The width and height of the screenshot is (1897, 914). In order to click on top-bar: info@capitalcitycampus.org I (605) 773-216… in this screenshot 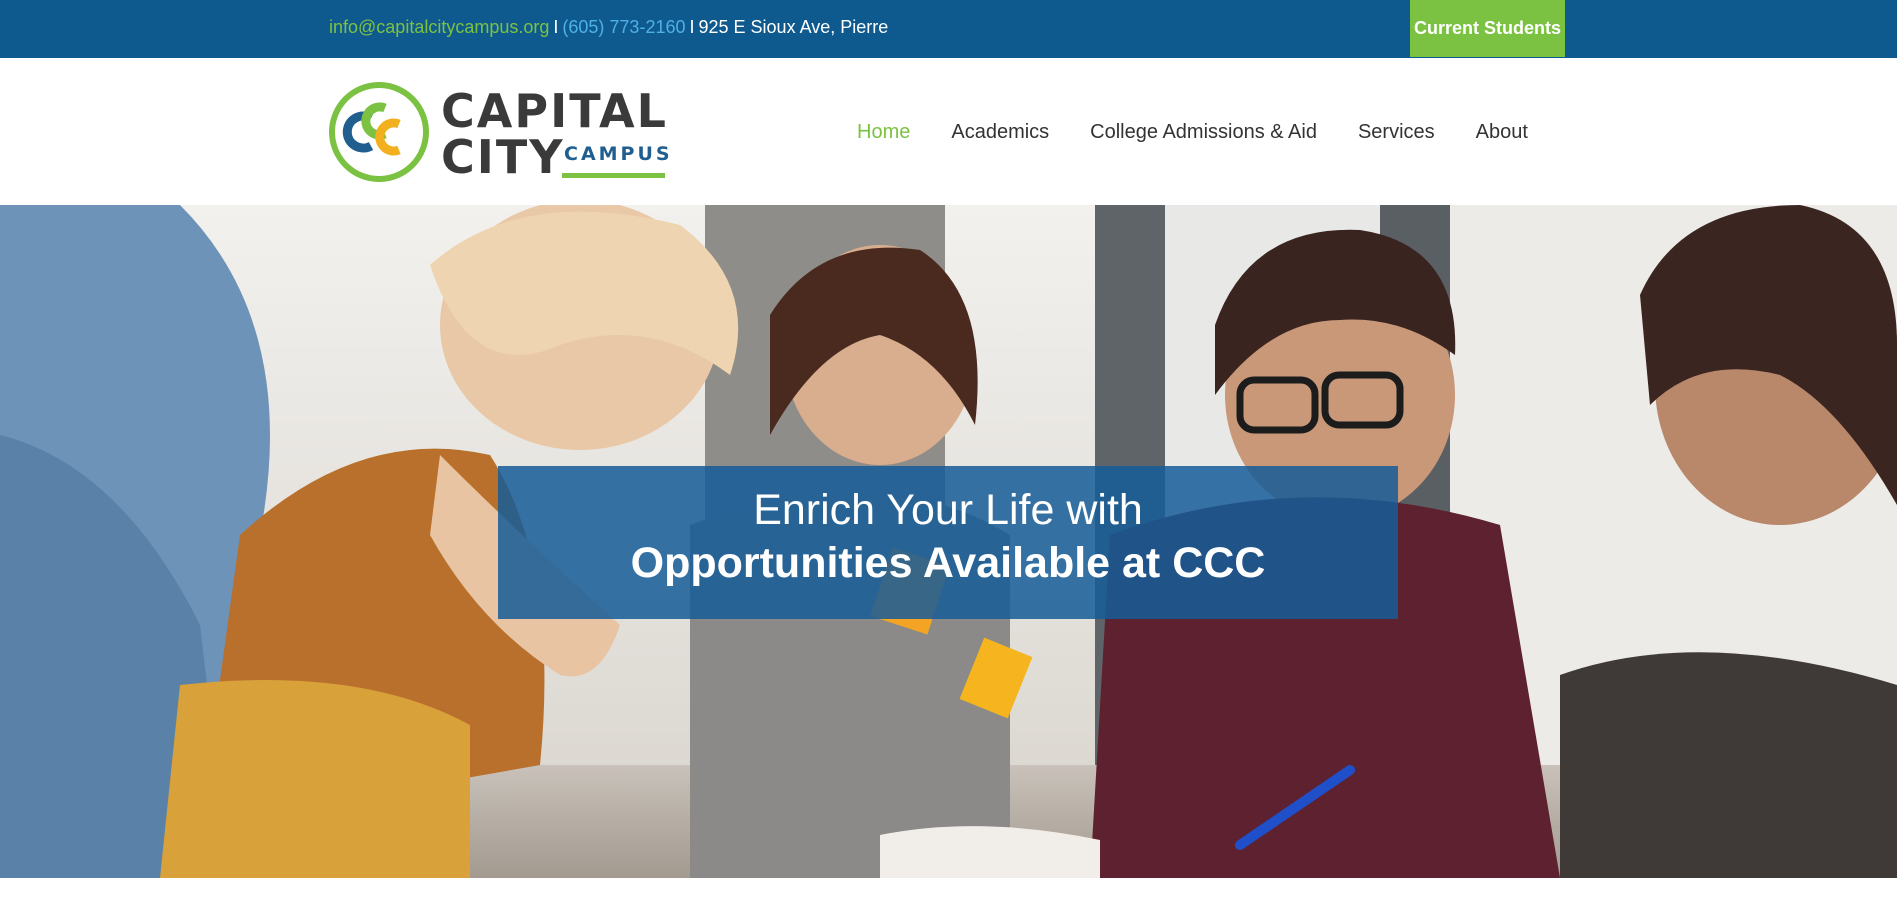, I will do `click(948, 29)`.